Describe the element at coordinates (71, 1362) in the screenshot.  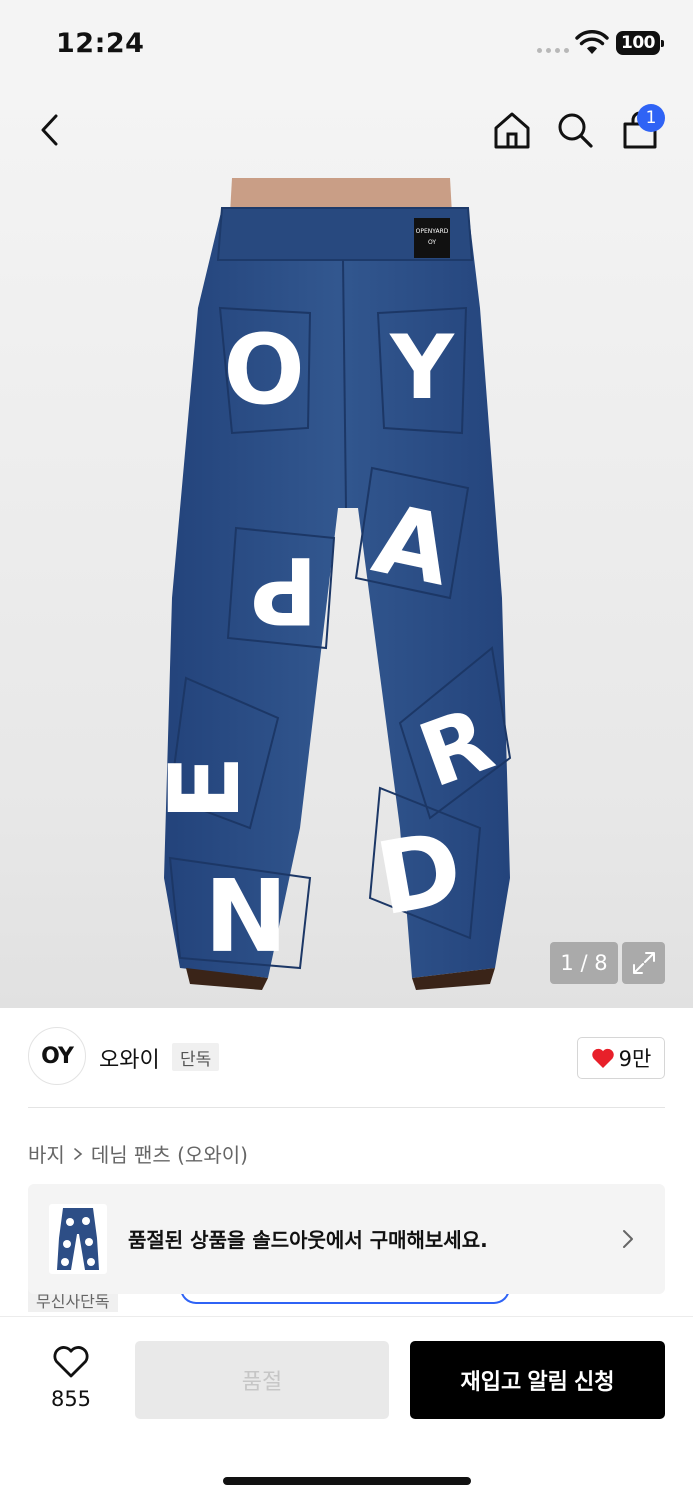
I see `heart-outline-icon` at that location.